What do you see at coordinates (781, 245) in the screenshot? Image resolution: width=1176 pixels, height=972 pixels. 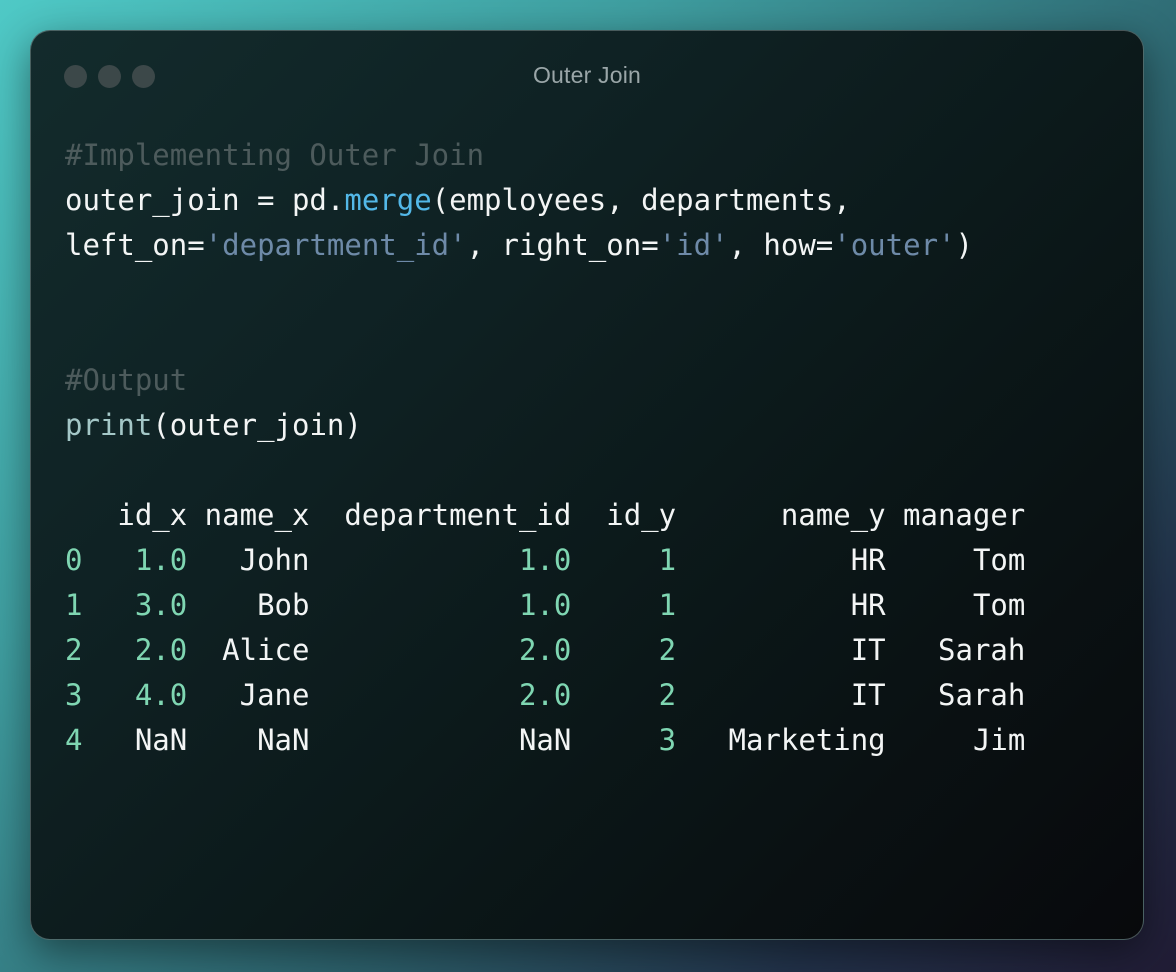 I see `code-token: , how=` at bounding box center [781, 245].